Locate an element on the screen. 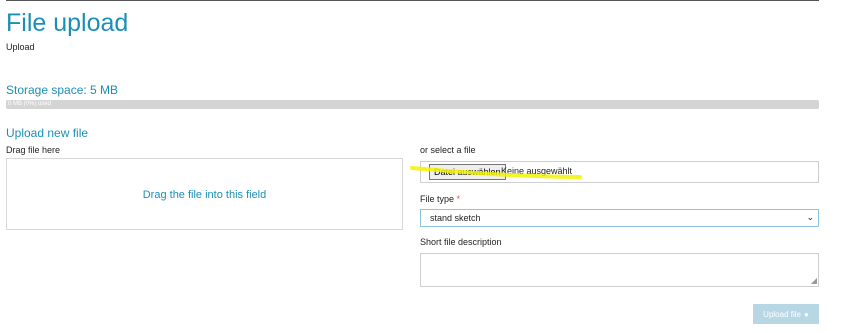  breadcrumb: Upload is located at coordinates (20, 47).